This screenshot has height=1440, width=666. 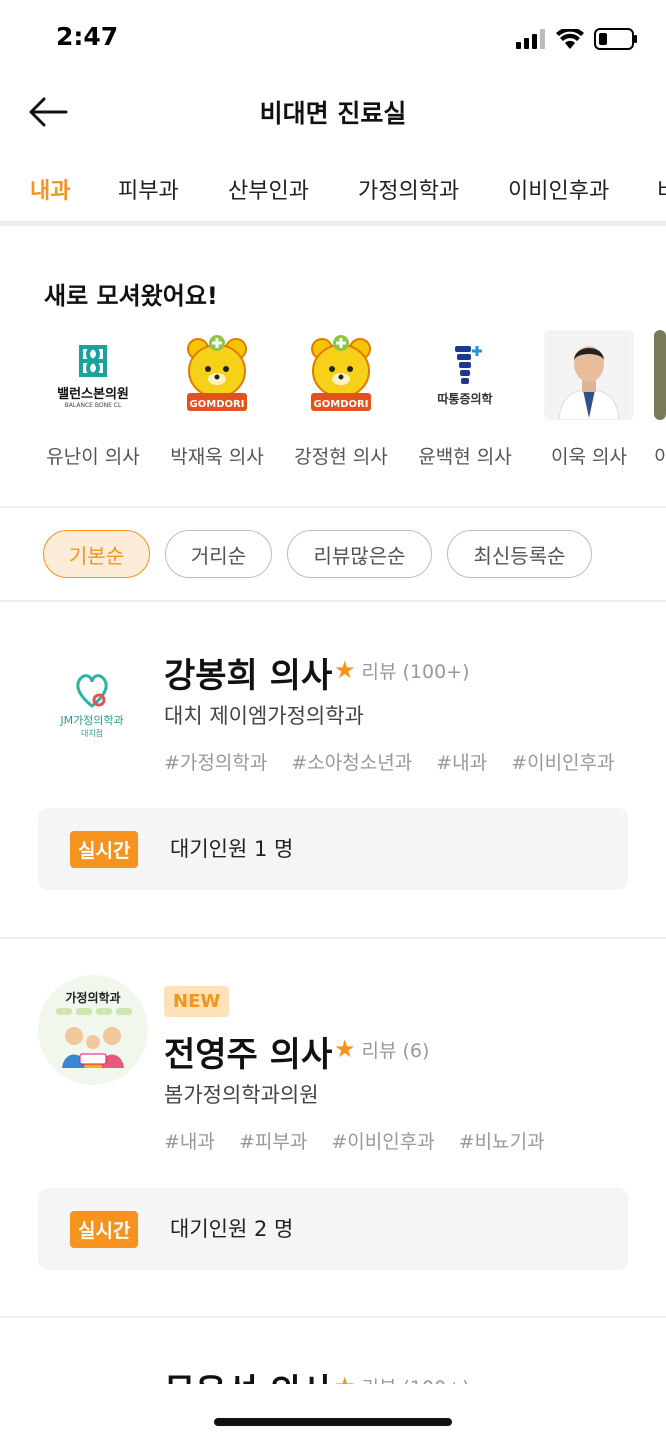 What do you see at coordinates (660, 457) in the screenshot?
I see `new-doctor-name: 이` at bounding box center [660, 457].